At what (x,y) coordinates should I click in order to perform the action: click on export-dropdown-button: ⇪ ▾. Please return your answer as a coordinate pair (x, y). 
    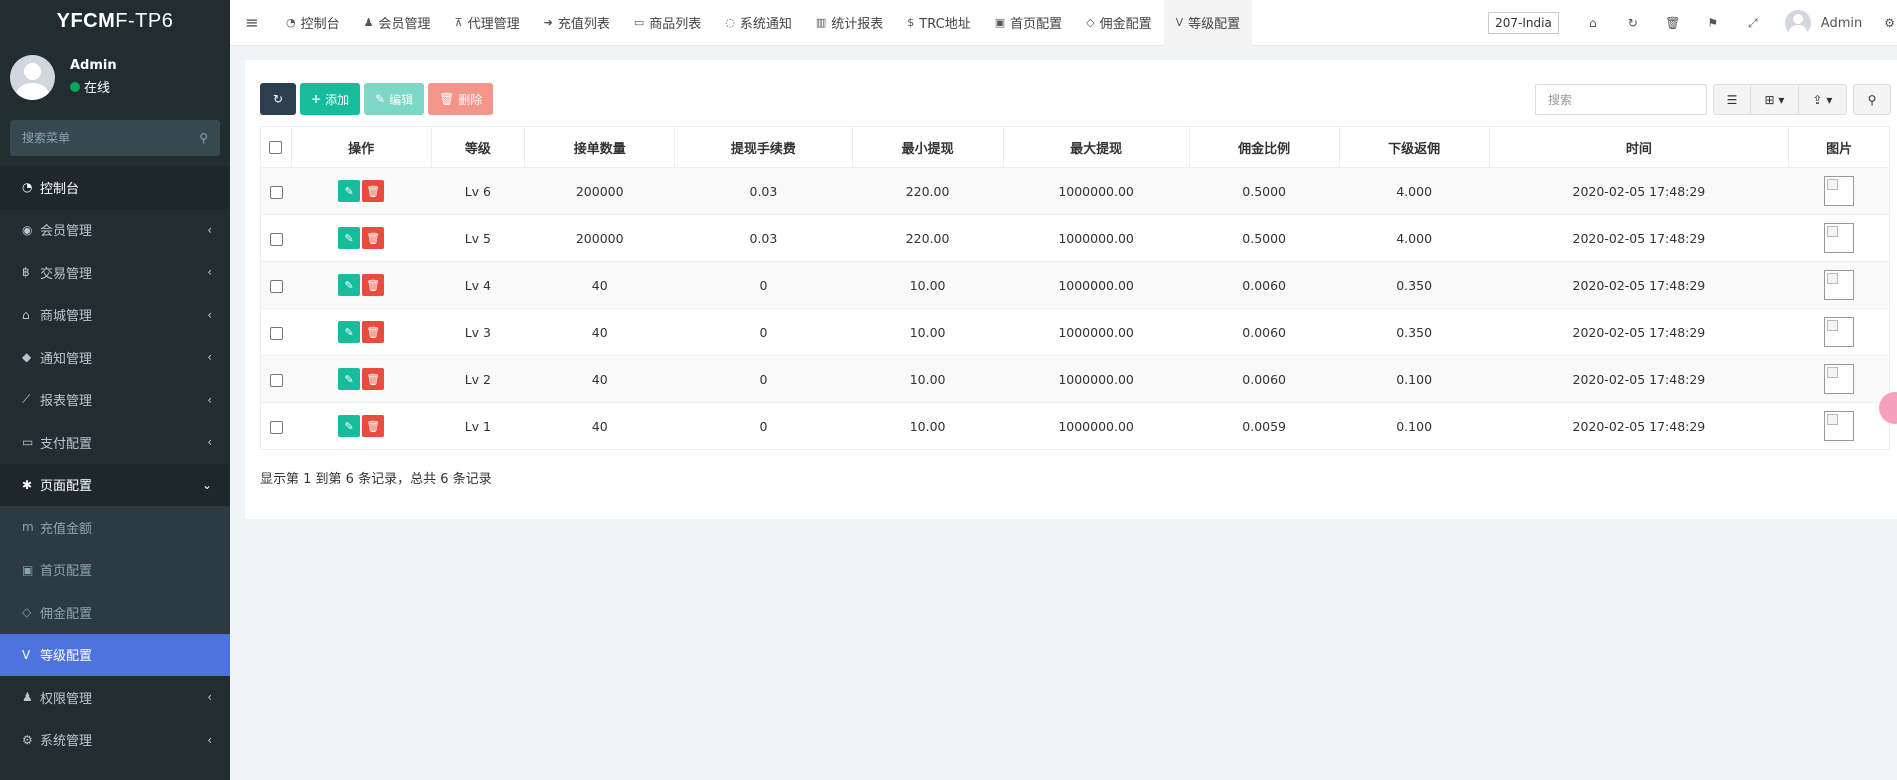
    Looking at the image, I should click on (1823, 99).